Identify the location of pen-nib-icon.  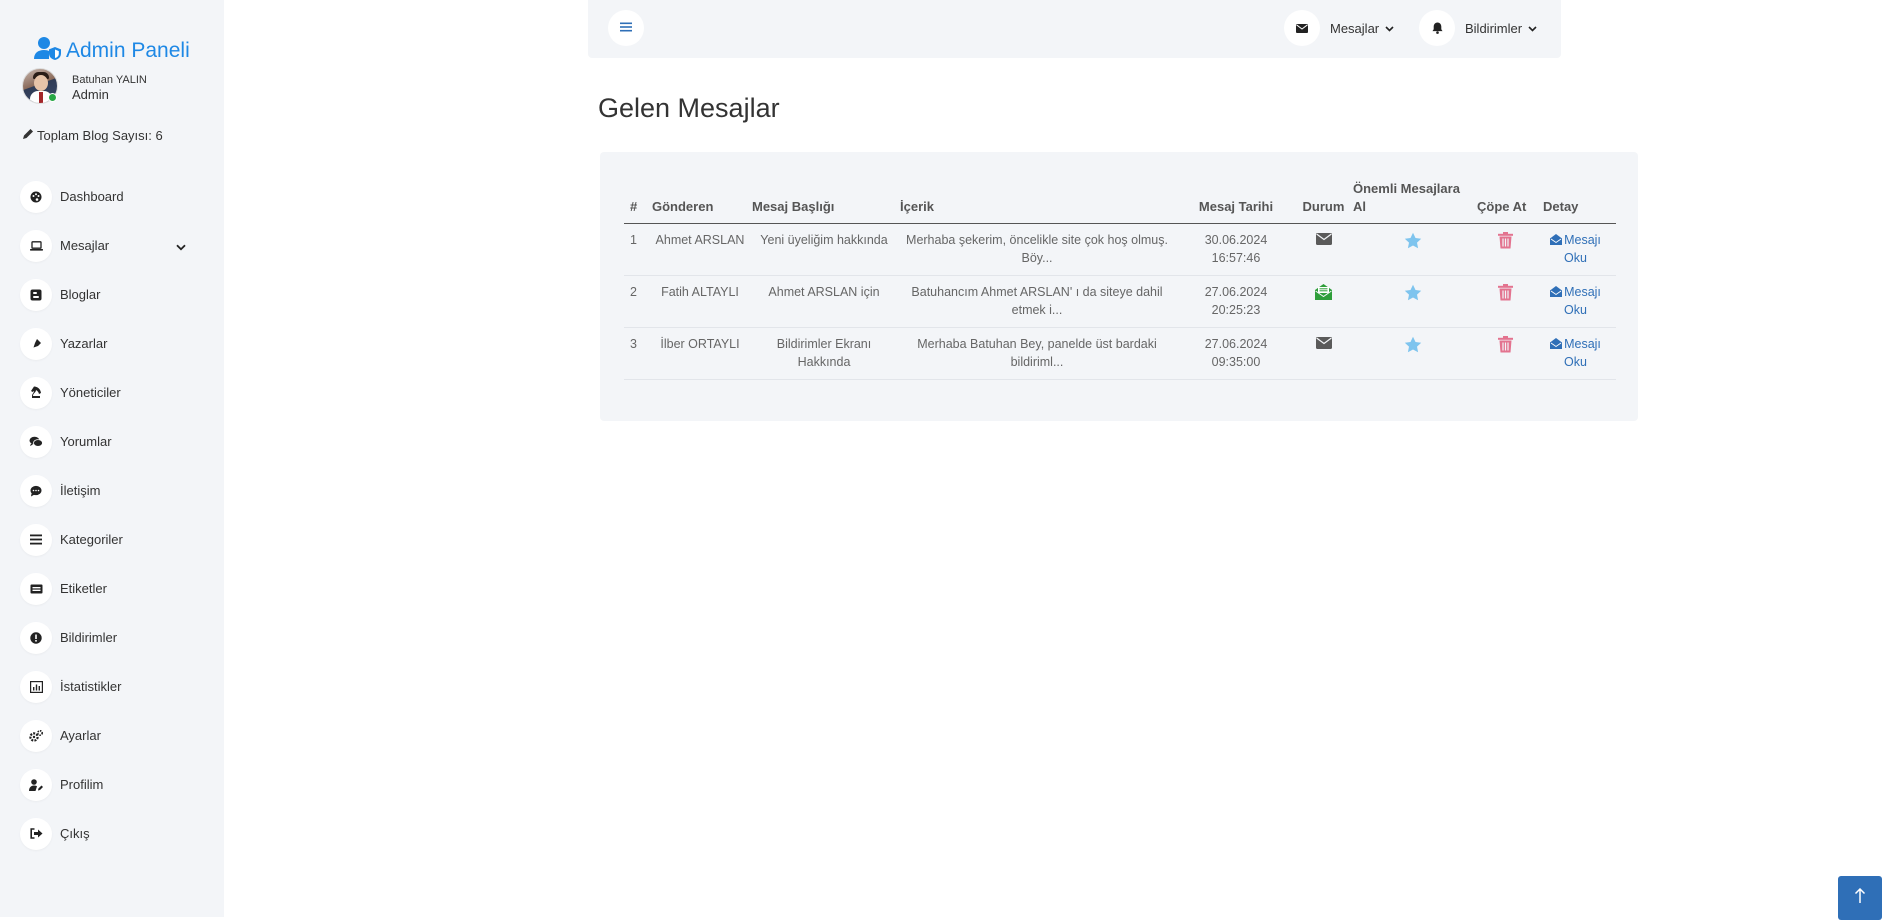
(36, 343).